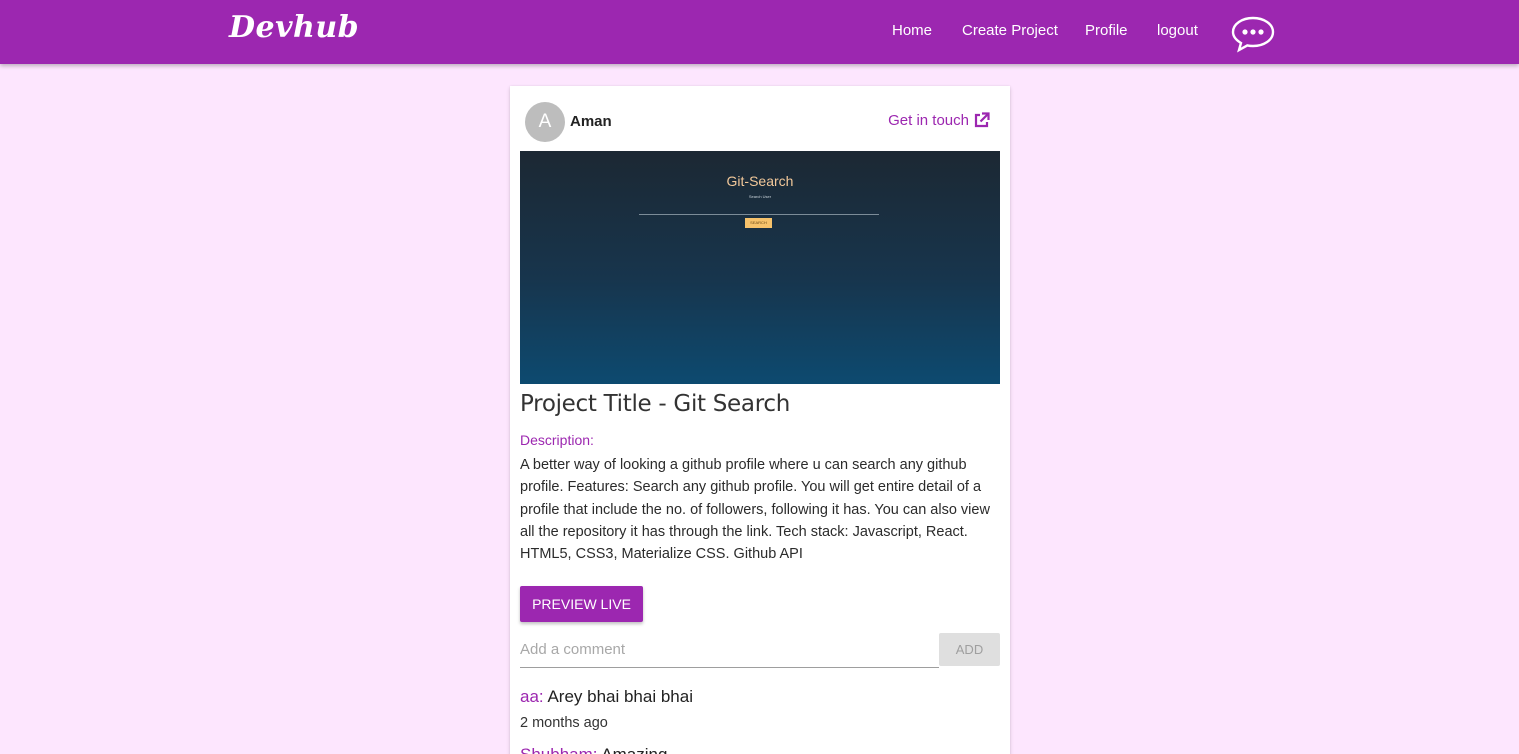  Describe the element at coordinates (564, 723) in the screenshot. I see `comment-time: 2 months ago` at that location.